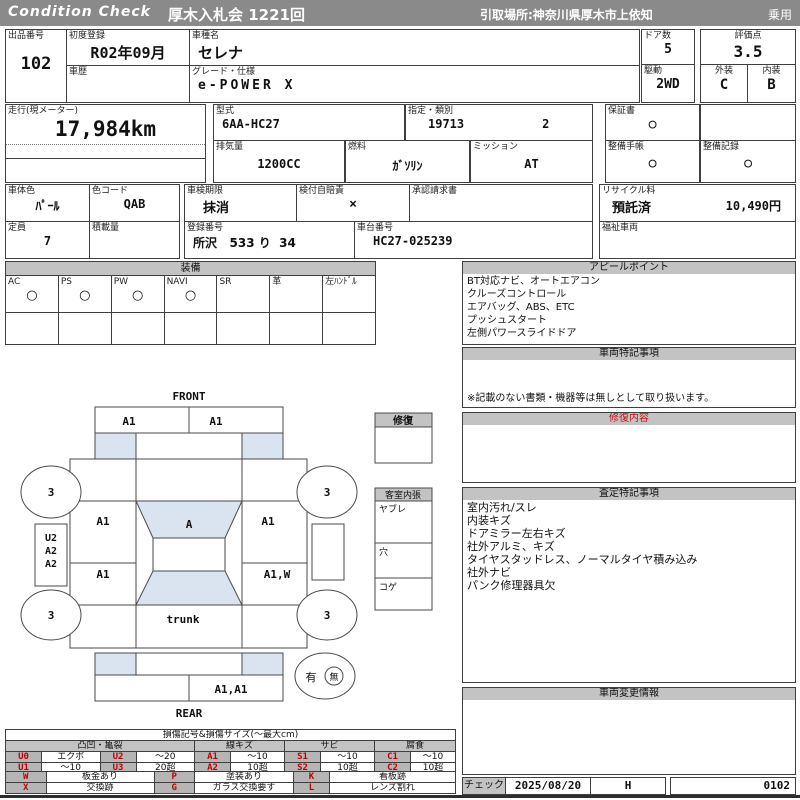  I want to click on legend-value: 交換跡, so click(100, 788).